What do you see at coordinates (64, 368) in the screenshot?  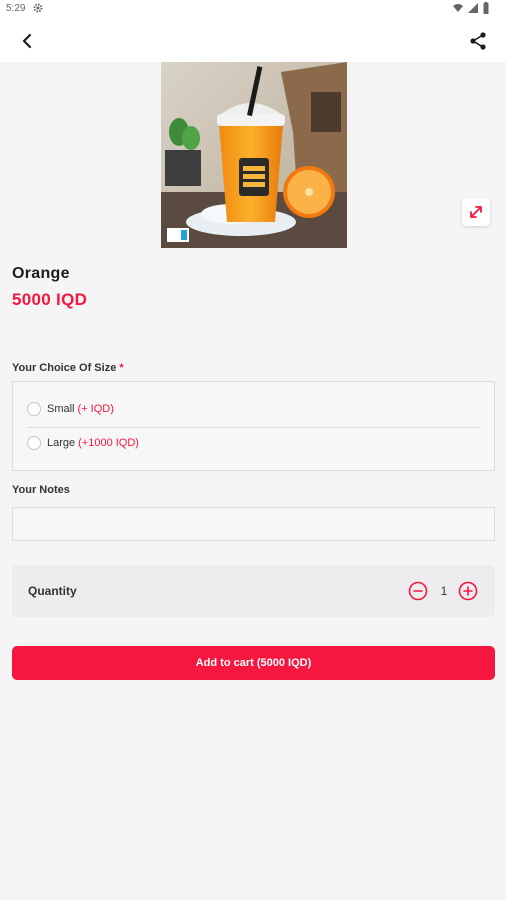 I see `size-section-title: Your Choice Of Size` at bounding box center [64, 368].